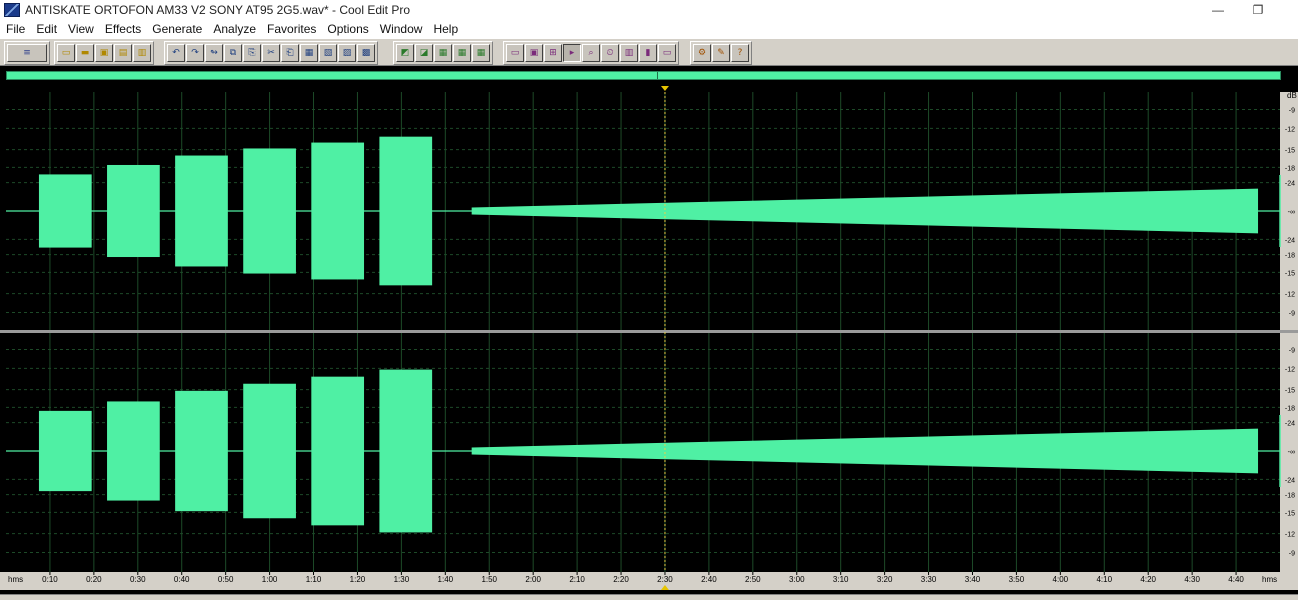 The width and height of the screenshot is (1298, 600). I want to click on multitrack-view-icon: ≡, so click(27, 52).